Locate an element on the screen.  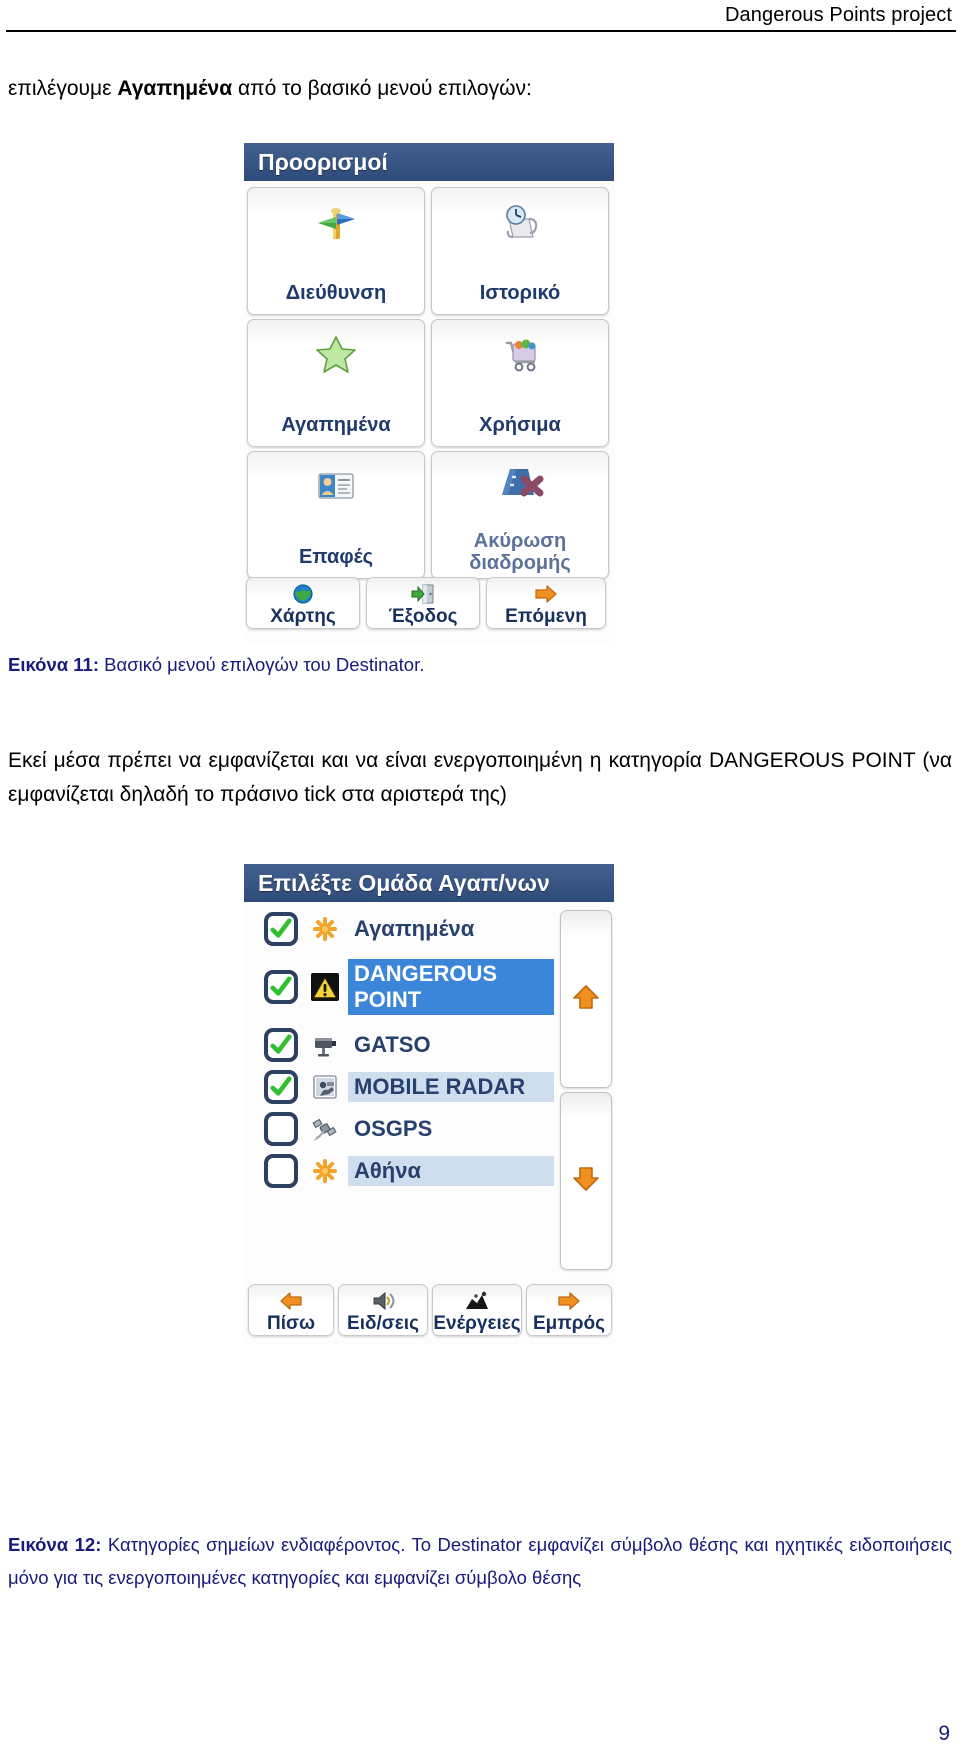
scroll-down-pane is located at coordinates (586, 1181).